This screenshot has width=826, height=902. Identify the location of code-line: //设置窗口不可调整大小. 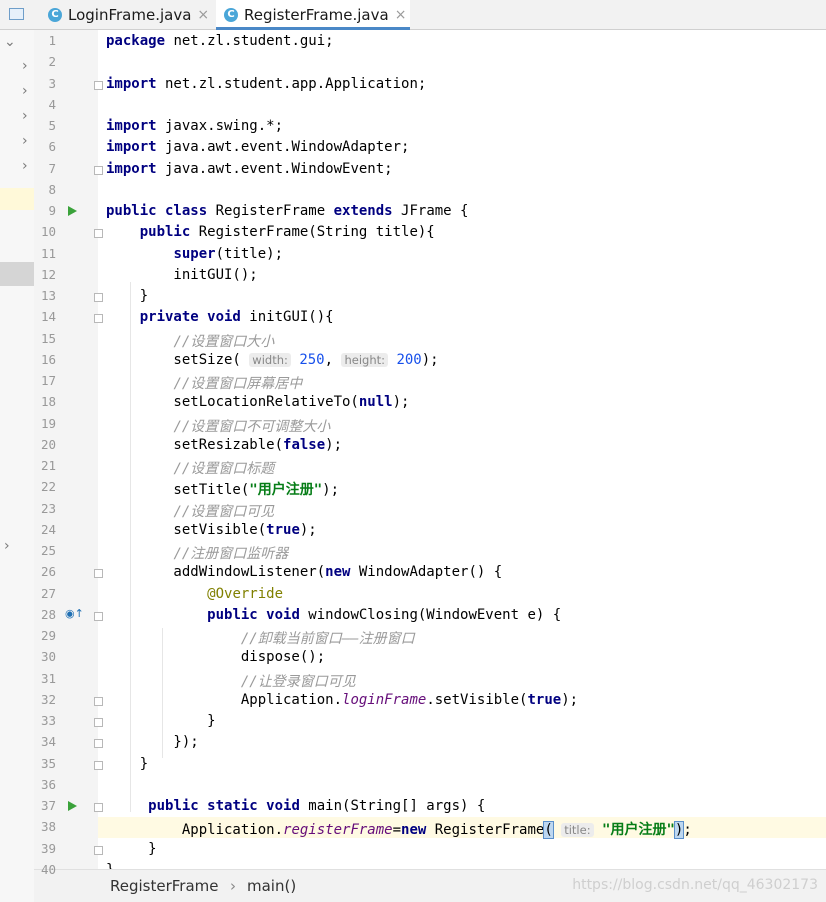
(462, 424).